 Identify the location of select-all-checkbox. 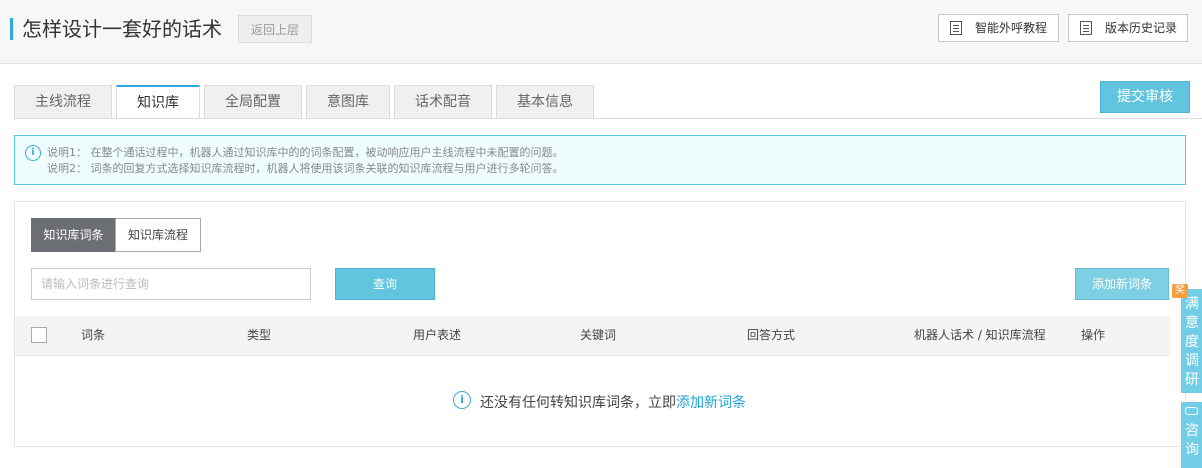
(39, 335).